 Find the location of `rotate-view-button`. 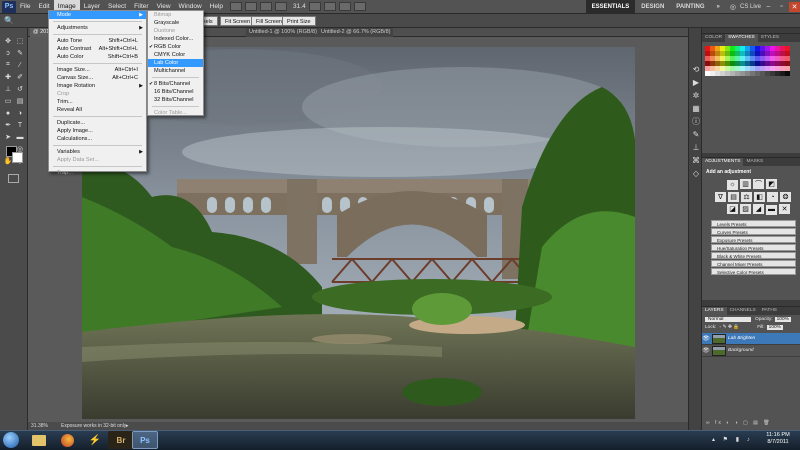

rotate-view-button is located at coordinates (329, 6).